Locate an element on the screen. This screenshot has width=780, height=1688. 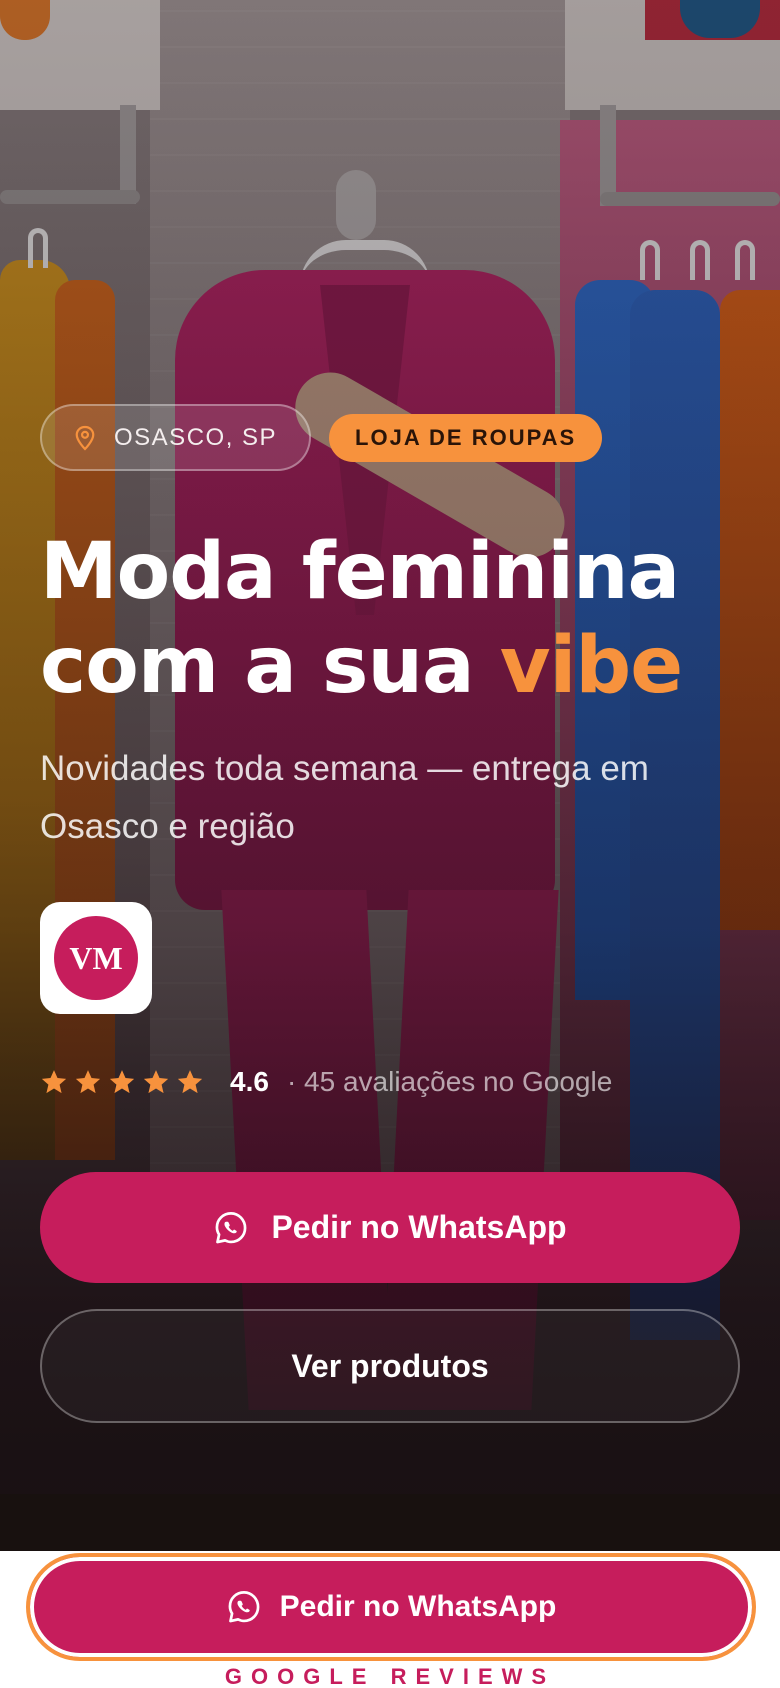
rating-stars is located at coordinates (122, 1082).